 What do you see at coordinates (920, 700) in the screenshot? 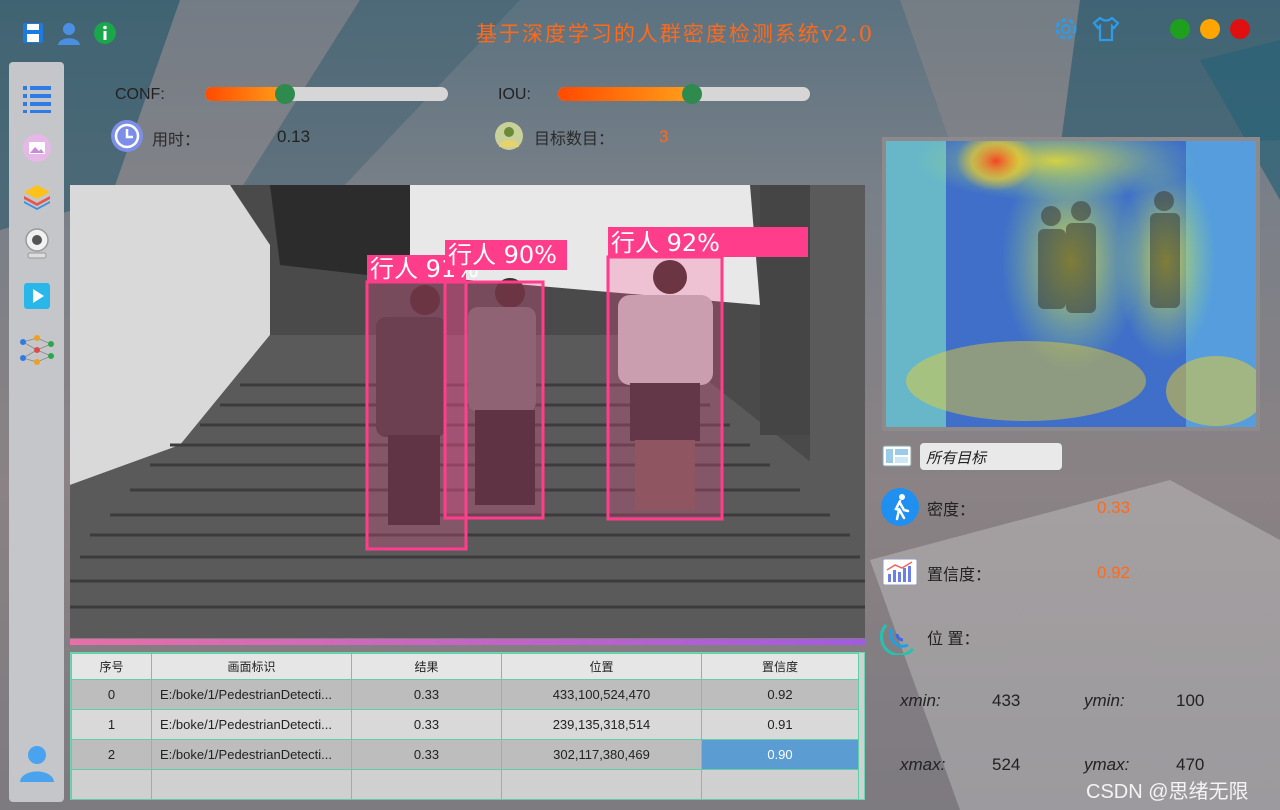
I see `xmin-label: xmin:` at bounding box center [920, 700].